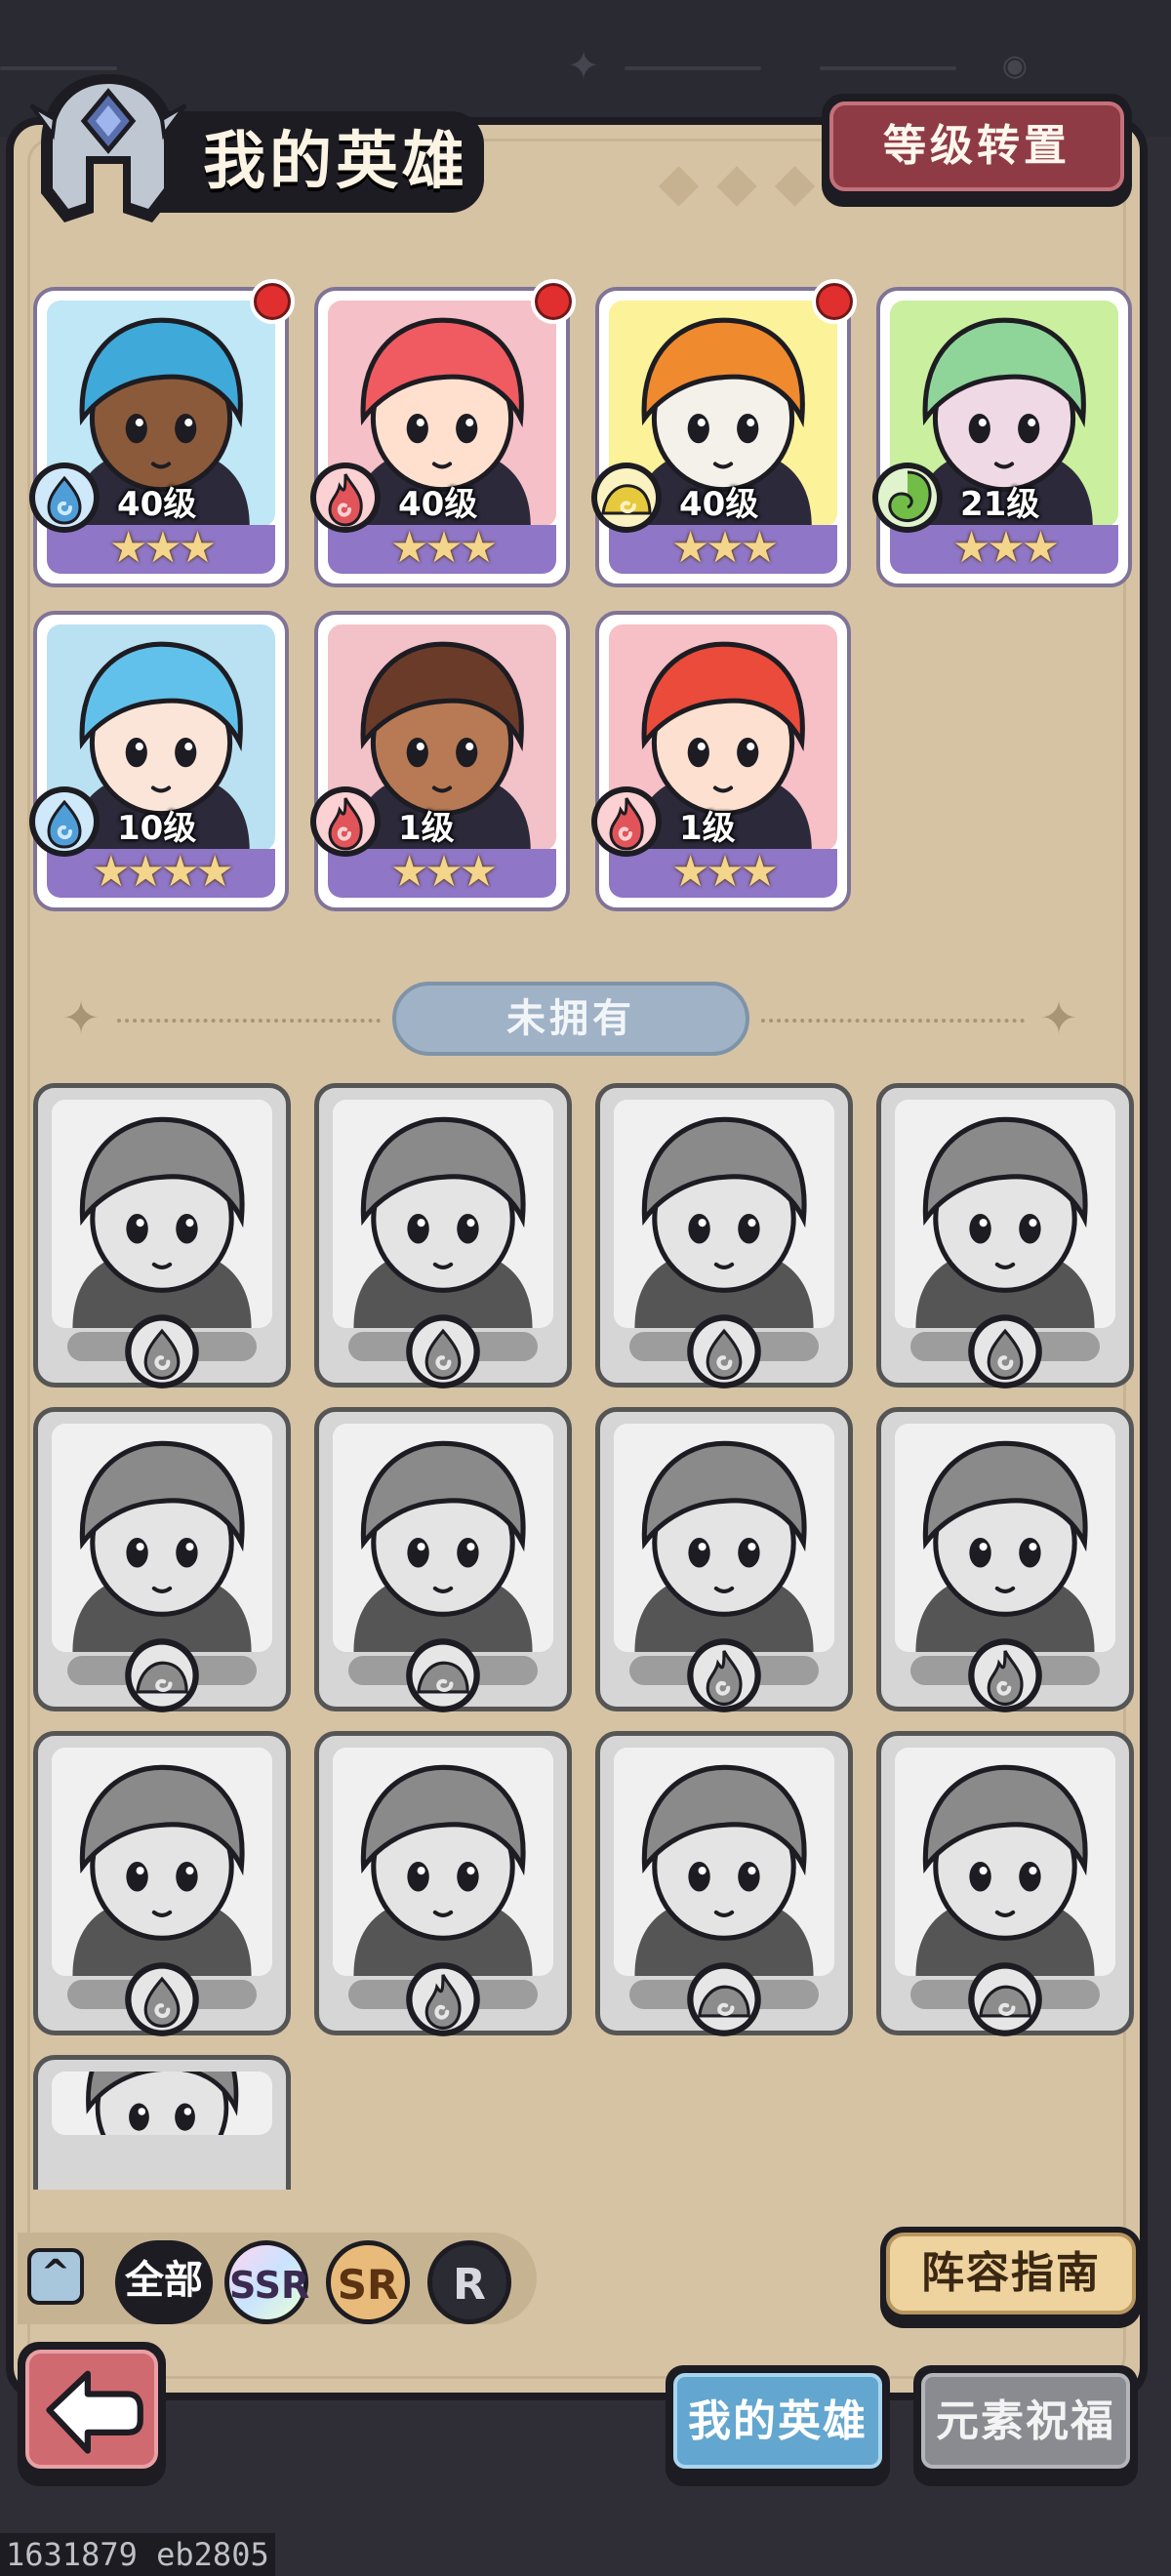 This screenshot has height=2576, width=1171. Describe the element at coordinates (1002, 437) in the screenshot. I see `hero-card: ★★★ 21级` at that location.